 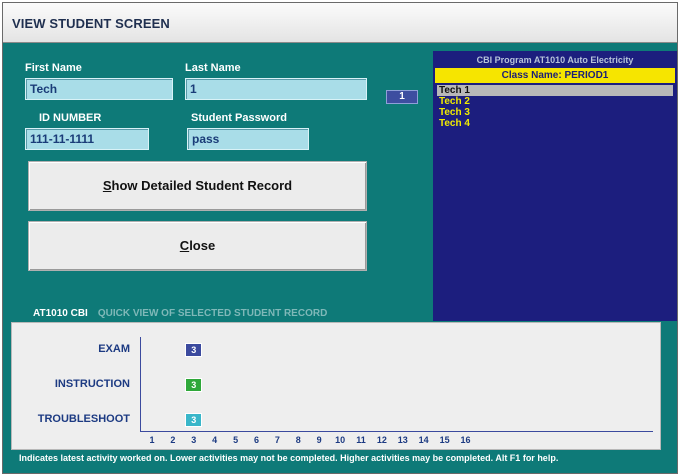 What do you see at coordinates (212, 313) in the screenshot?
I see `quick-view-caption: QUICK VIEW OF SELECTED STUDENT RECORD` at bounding box center [212, 313].